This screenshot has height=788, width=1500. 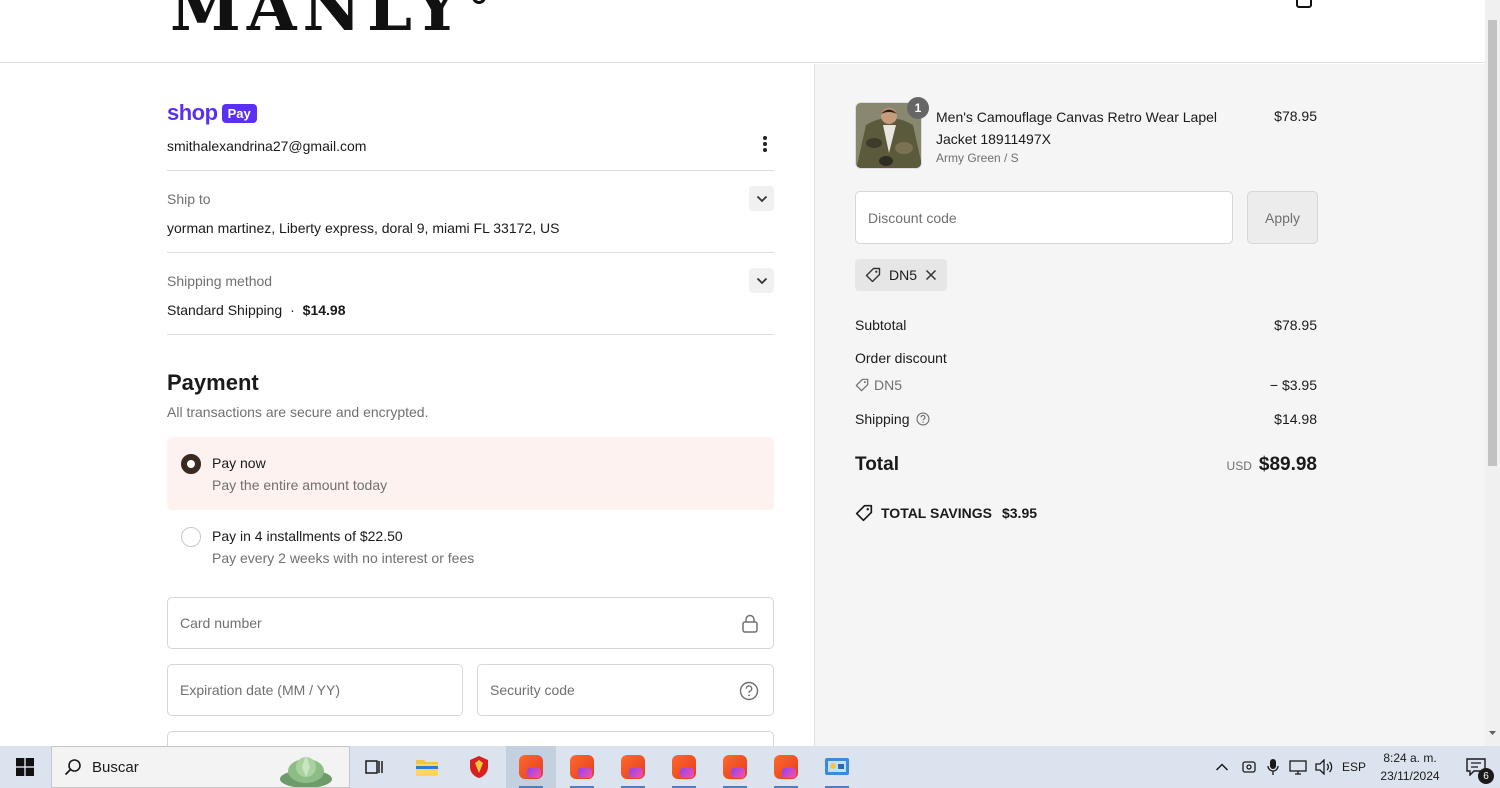 I want to click on action-center-button: 6, so click(x=1476, y=767).